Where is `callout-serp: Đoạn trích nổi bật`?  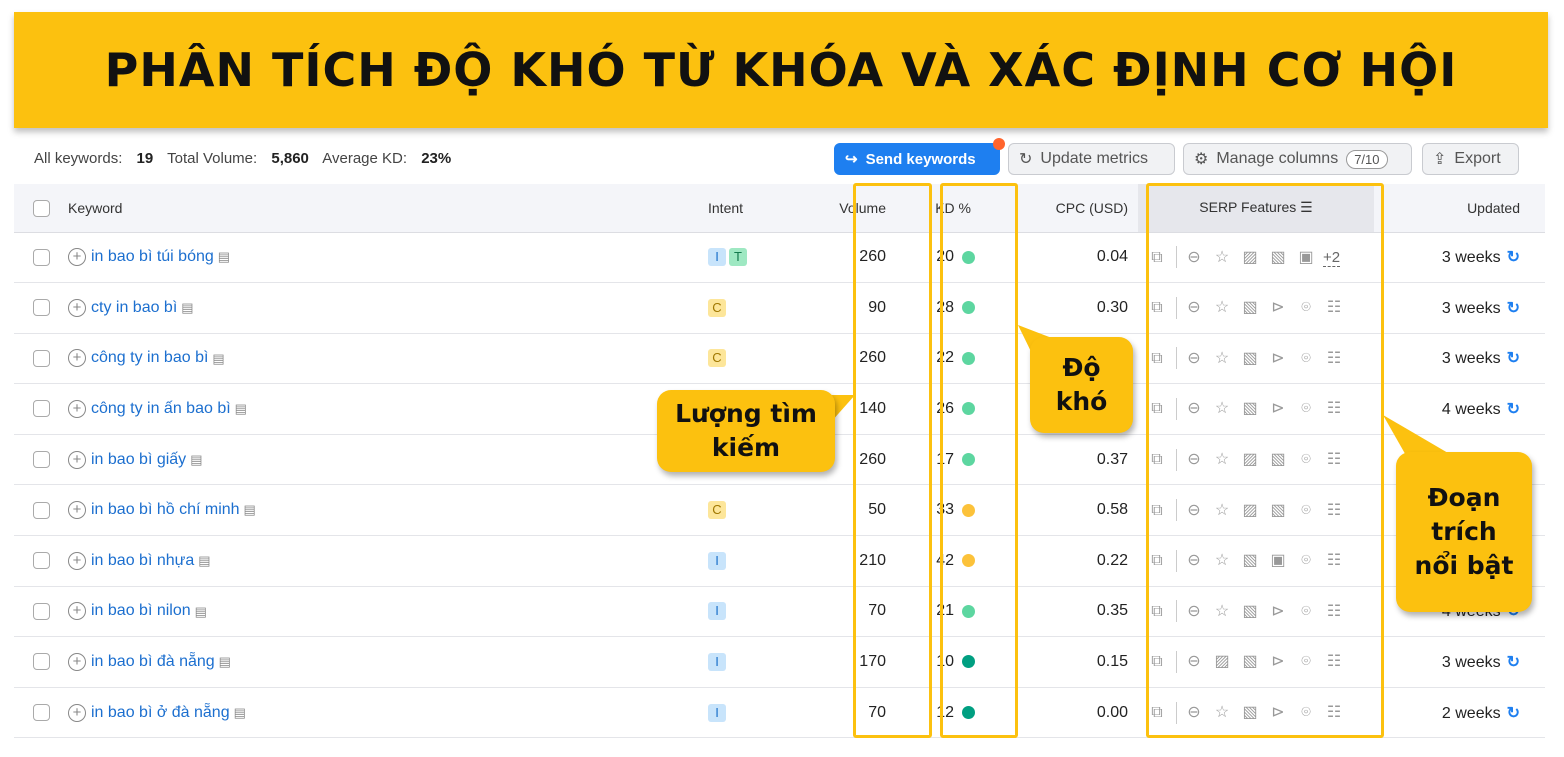 callout-serp: Đoạn trích nổi bật is located at coordinates (1464, 532).